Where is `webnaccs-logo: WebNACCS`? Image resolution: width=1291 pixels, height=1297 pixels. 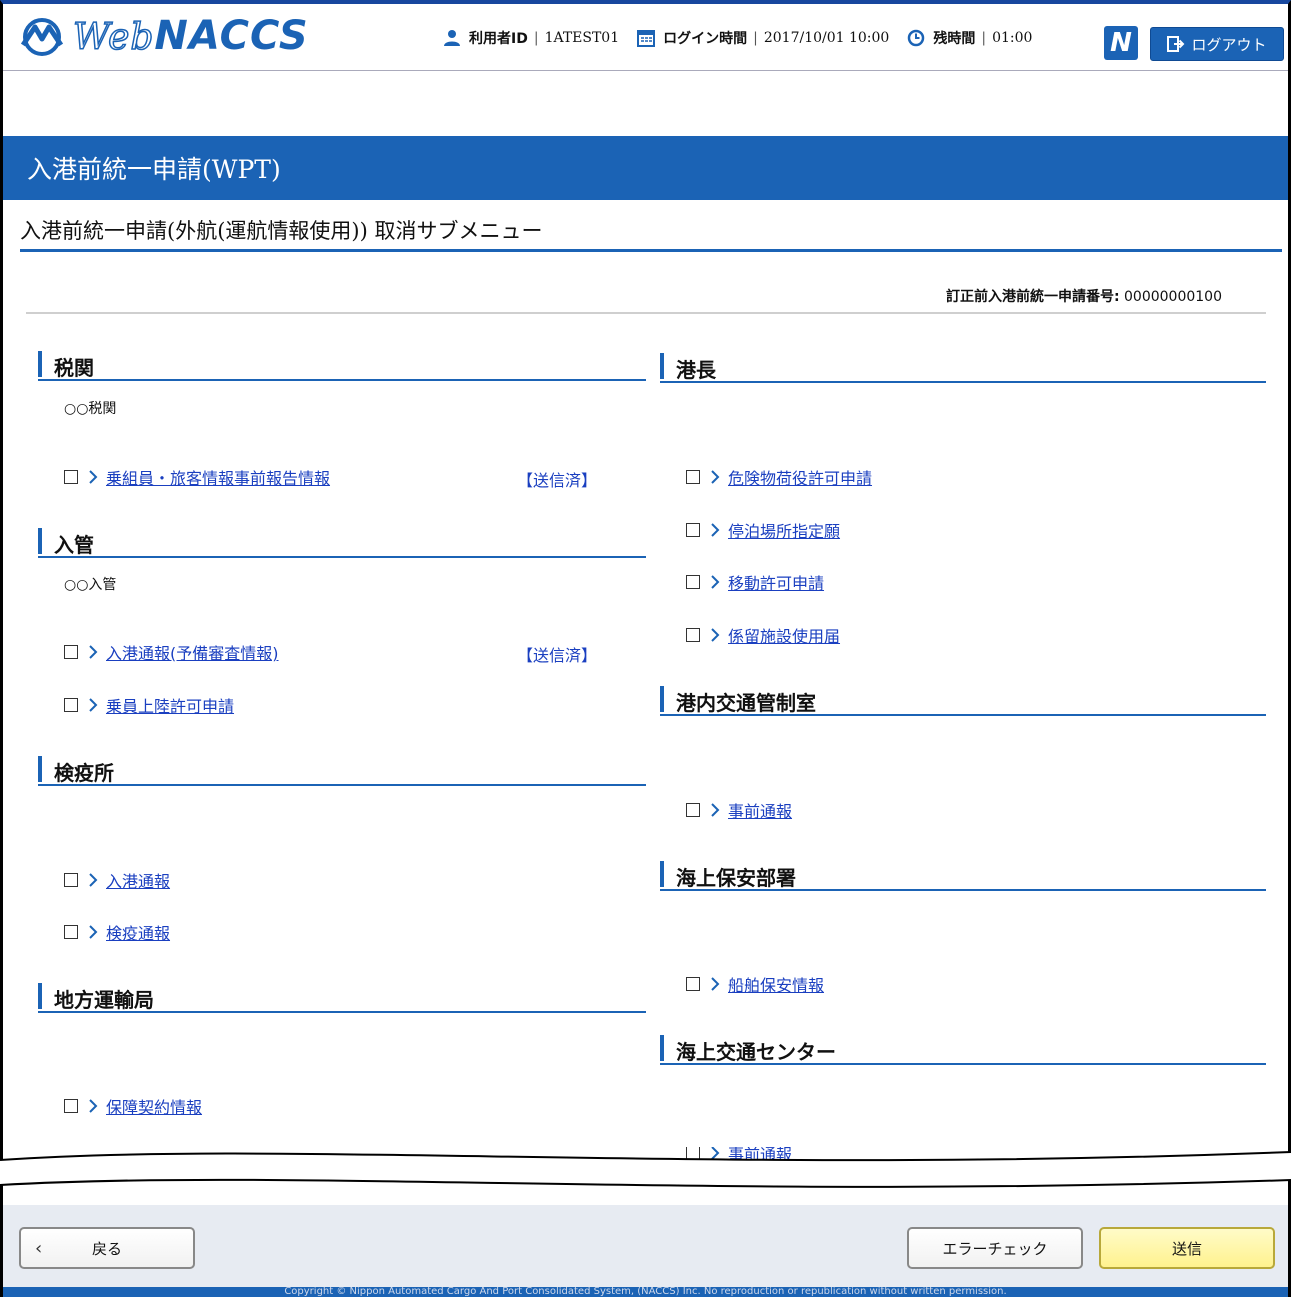 webnaccs-logo: WebNACCS is located at coordinates (162, 37).